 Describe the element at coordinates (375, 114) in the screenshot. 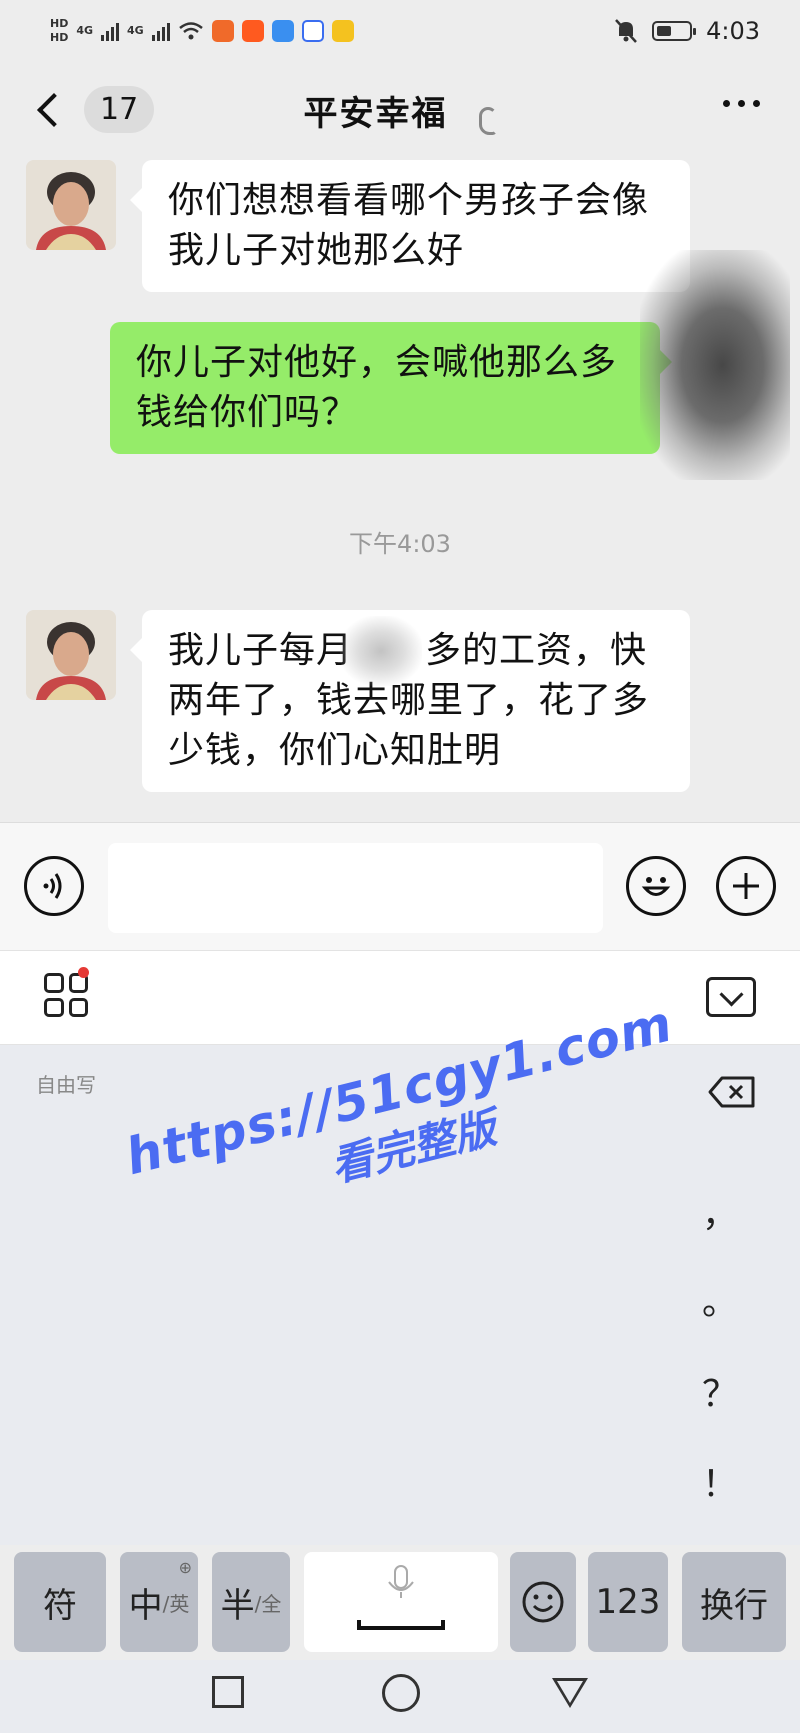

I see `chat-title: 平安幸福` at that location.